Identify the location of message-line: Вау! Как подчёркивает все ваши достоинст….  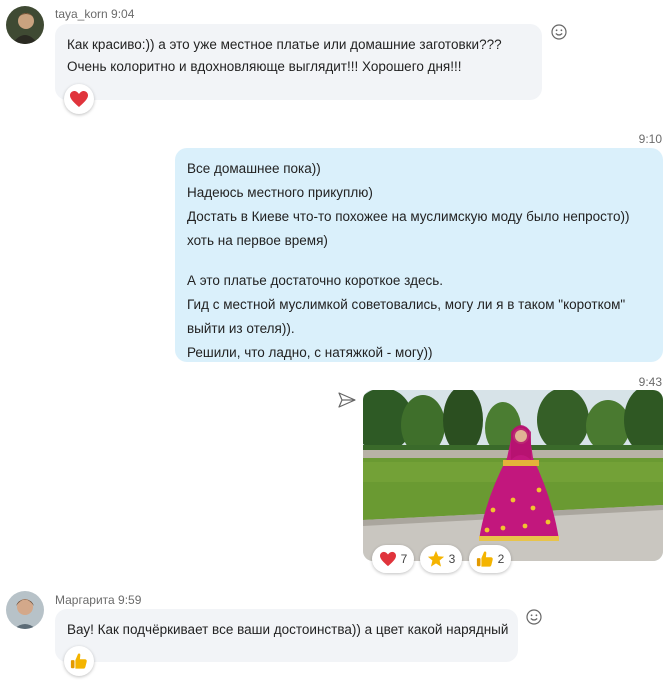
(288, 629).